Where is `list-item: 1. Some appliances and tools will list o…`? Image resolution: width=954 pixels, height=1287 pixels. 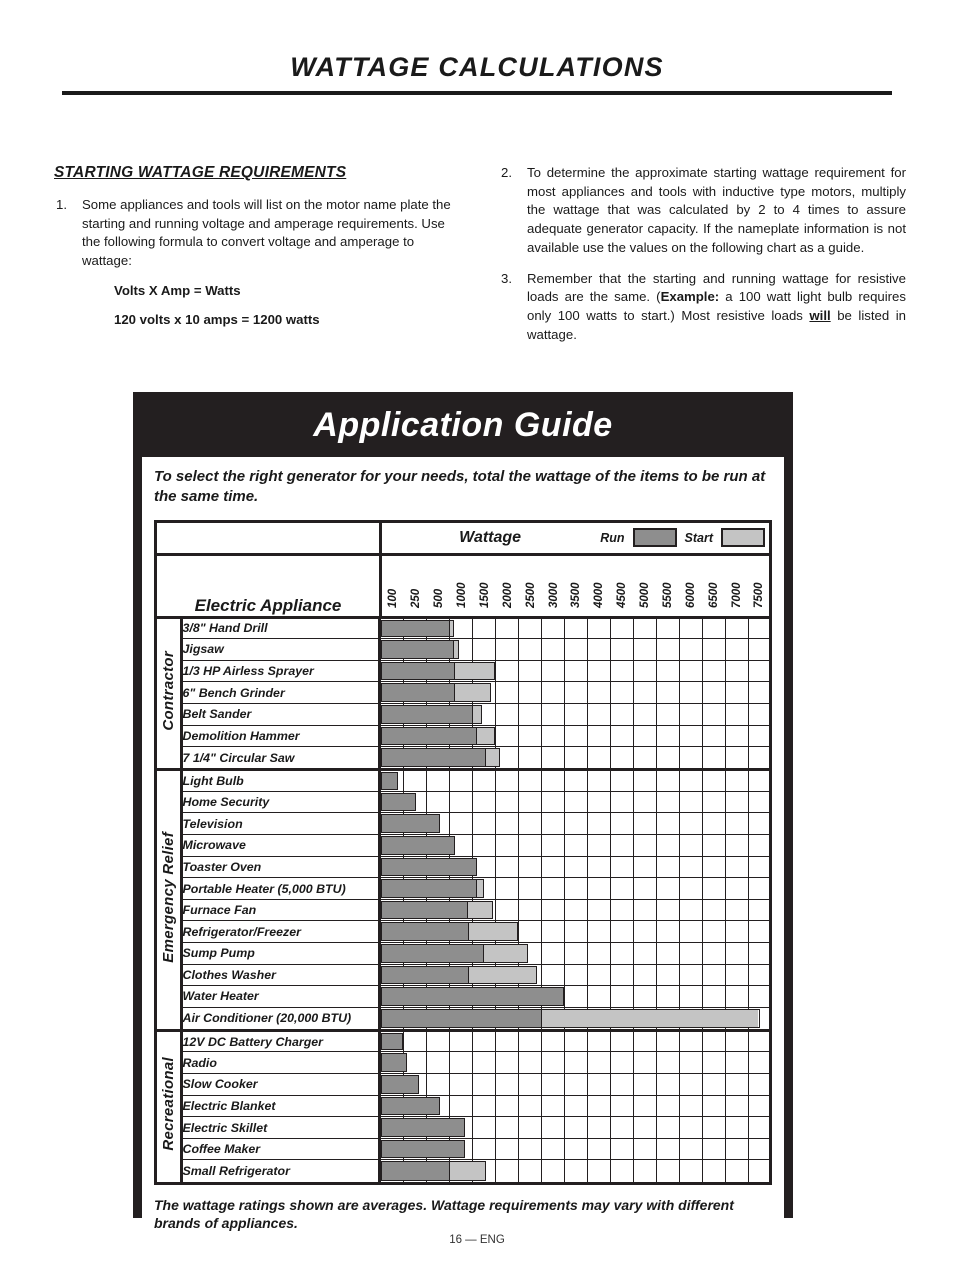 list-item: 1. Some appliances and tools will list o… is located at coordinates (256, 233).